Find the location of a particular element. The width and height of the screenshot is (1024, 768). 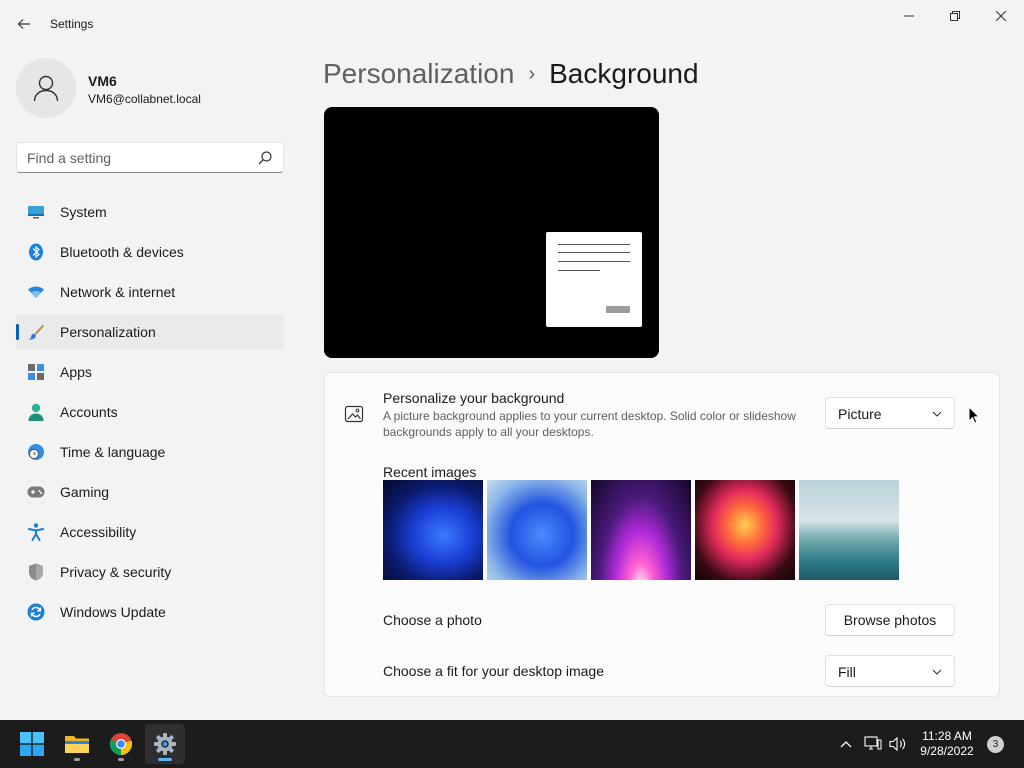

back-arrow-icon is located at coordinates (23, 24).